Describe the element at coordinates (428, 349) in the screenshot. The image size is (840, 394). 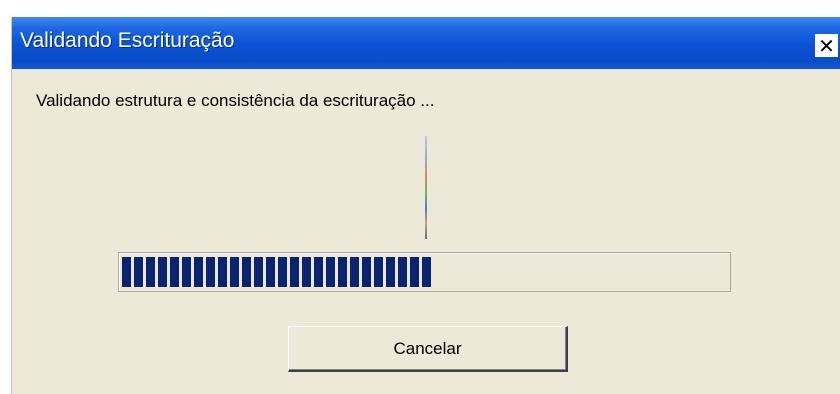
I see `cancel-button: Cancelar` at that location.